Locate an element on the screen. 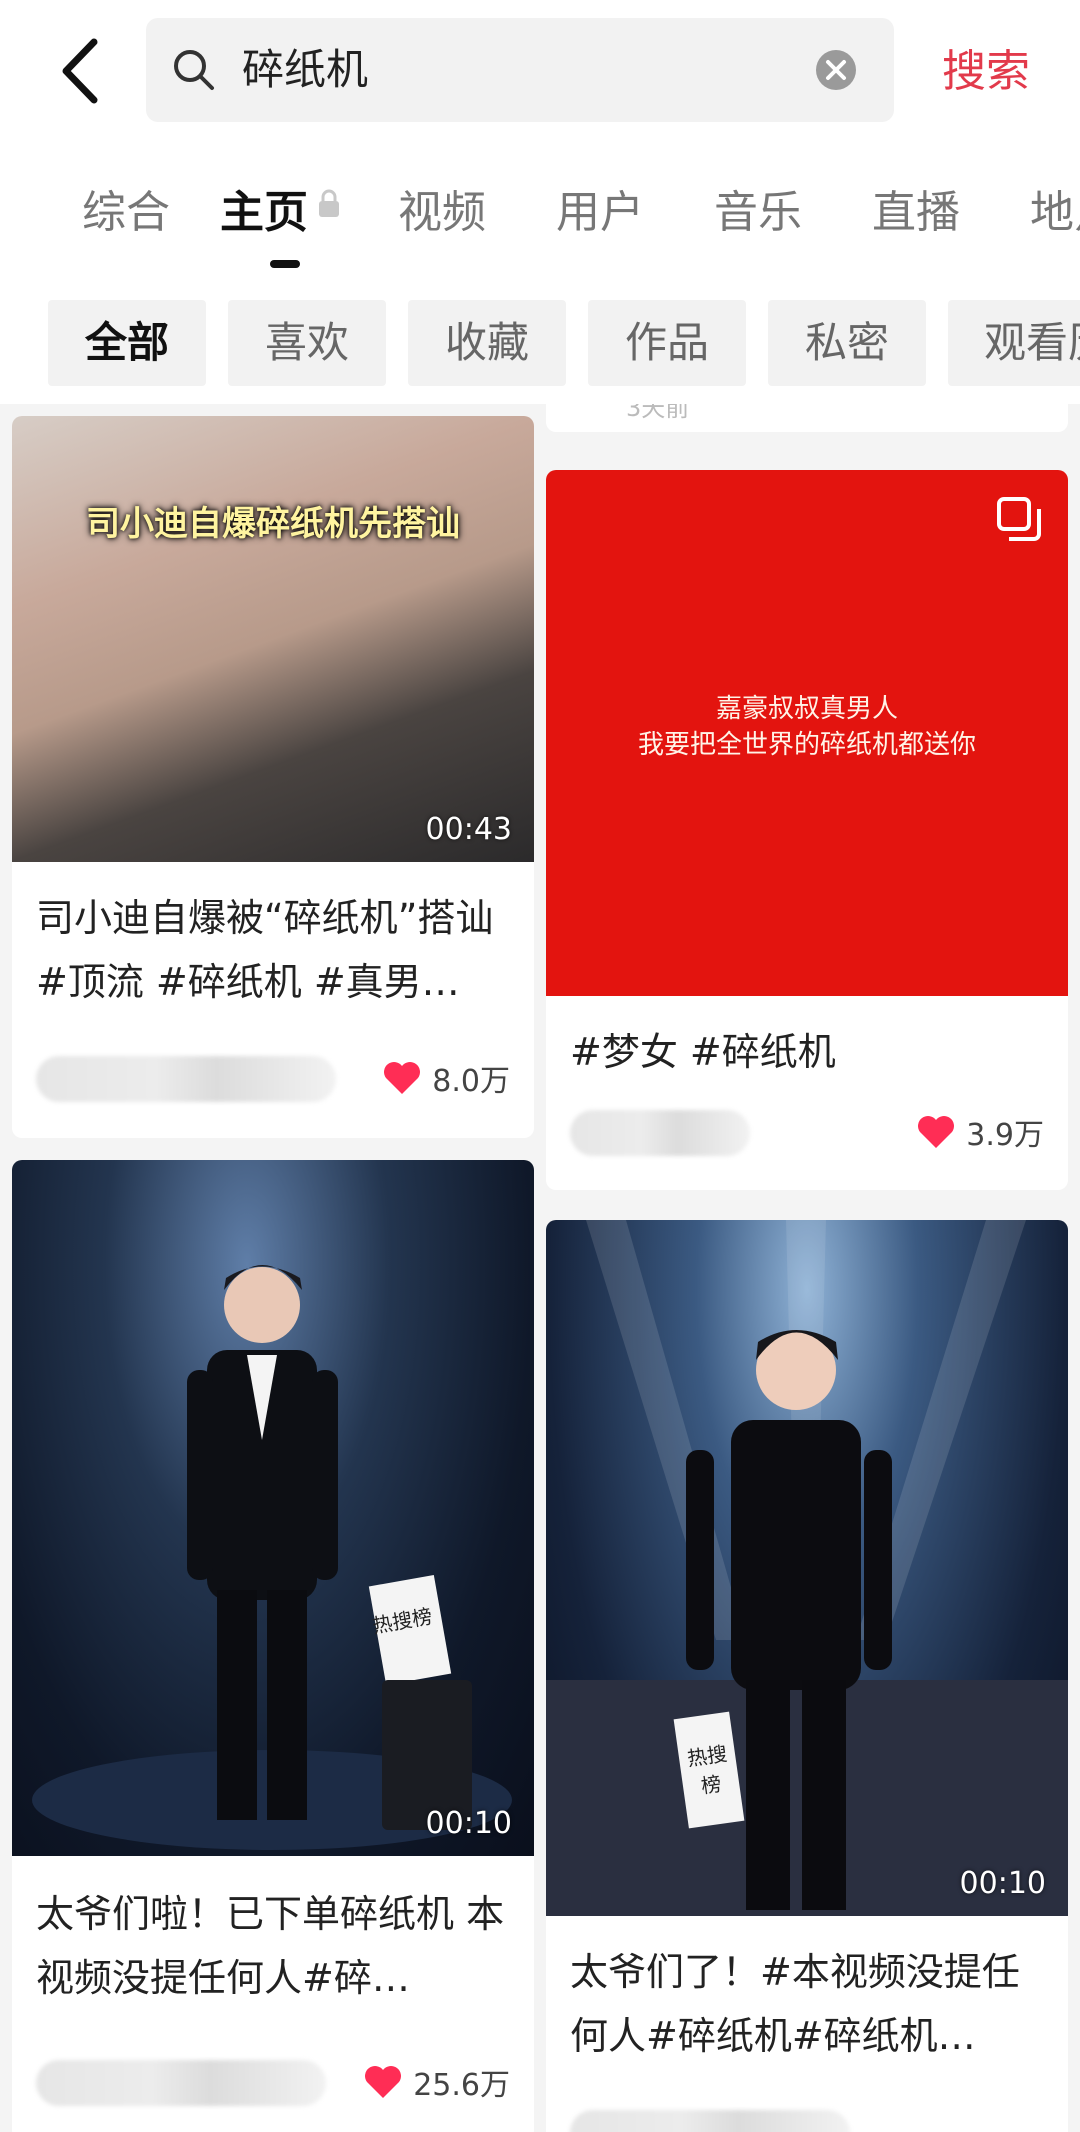 The width and height of the screenshot is (1080, 2132). back-icon is located at coordinates (82, 71).